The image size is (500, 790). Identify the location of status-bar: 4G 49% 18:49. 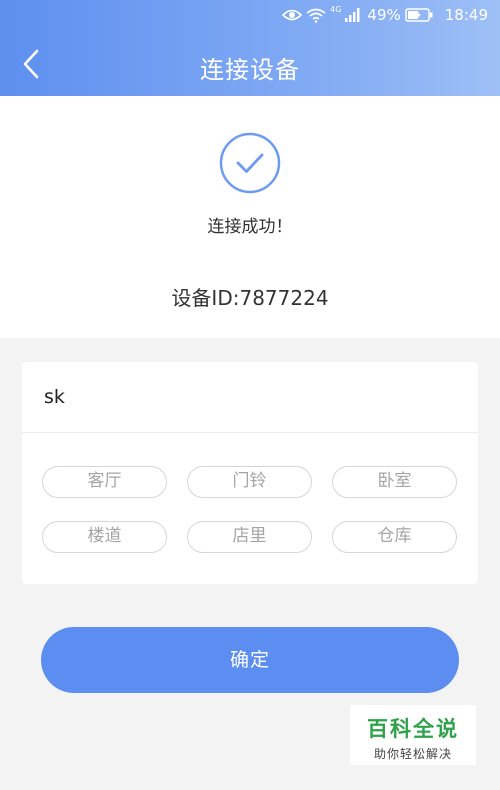
(250, 17).